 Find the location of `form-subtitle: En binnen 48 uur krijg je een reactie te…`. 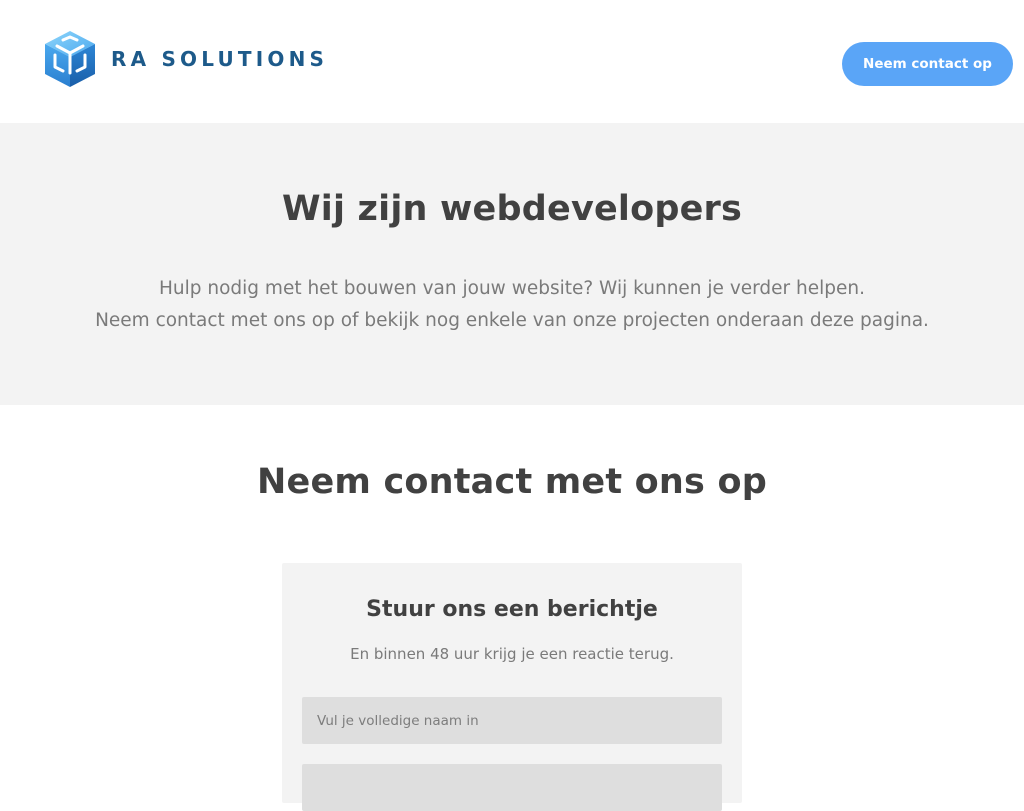

form-subtitle: En binnen 48 uur krijg je een reactie te… is located at coordinates (512, 654).